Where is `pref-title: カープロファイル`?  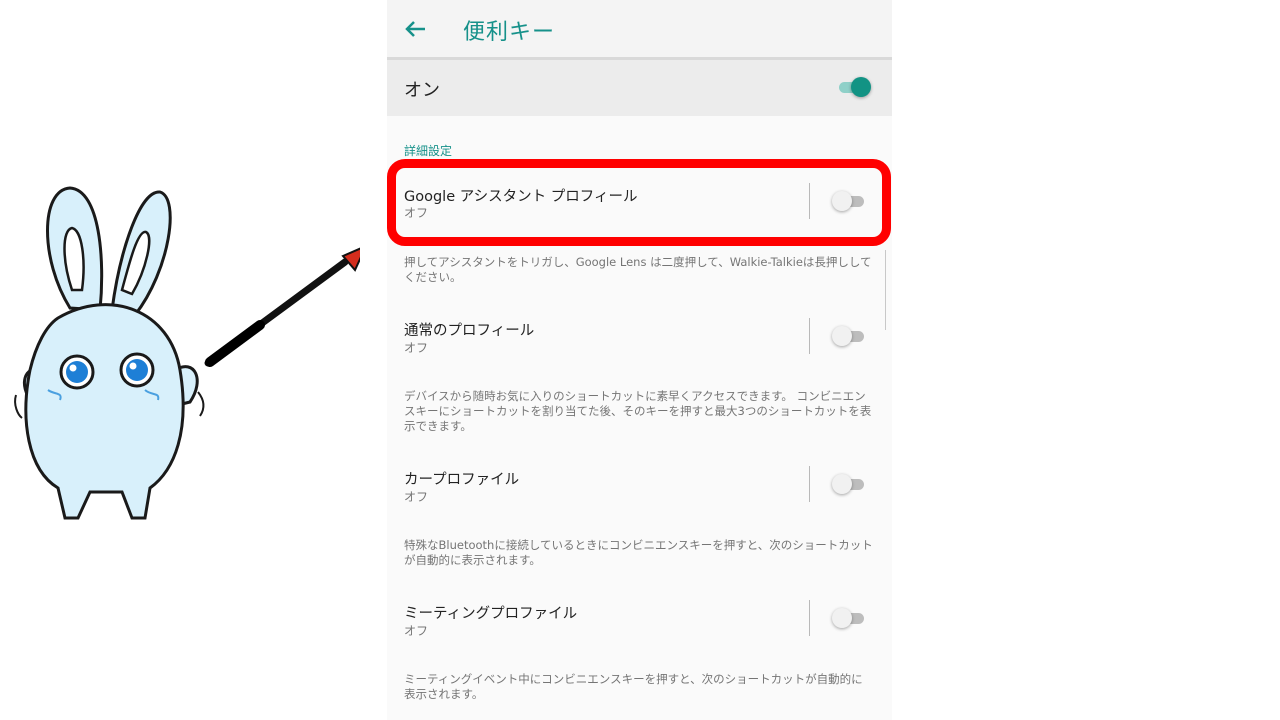 pref-title: カープロファイル is located at coordinates (462, 480).